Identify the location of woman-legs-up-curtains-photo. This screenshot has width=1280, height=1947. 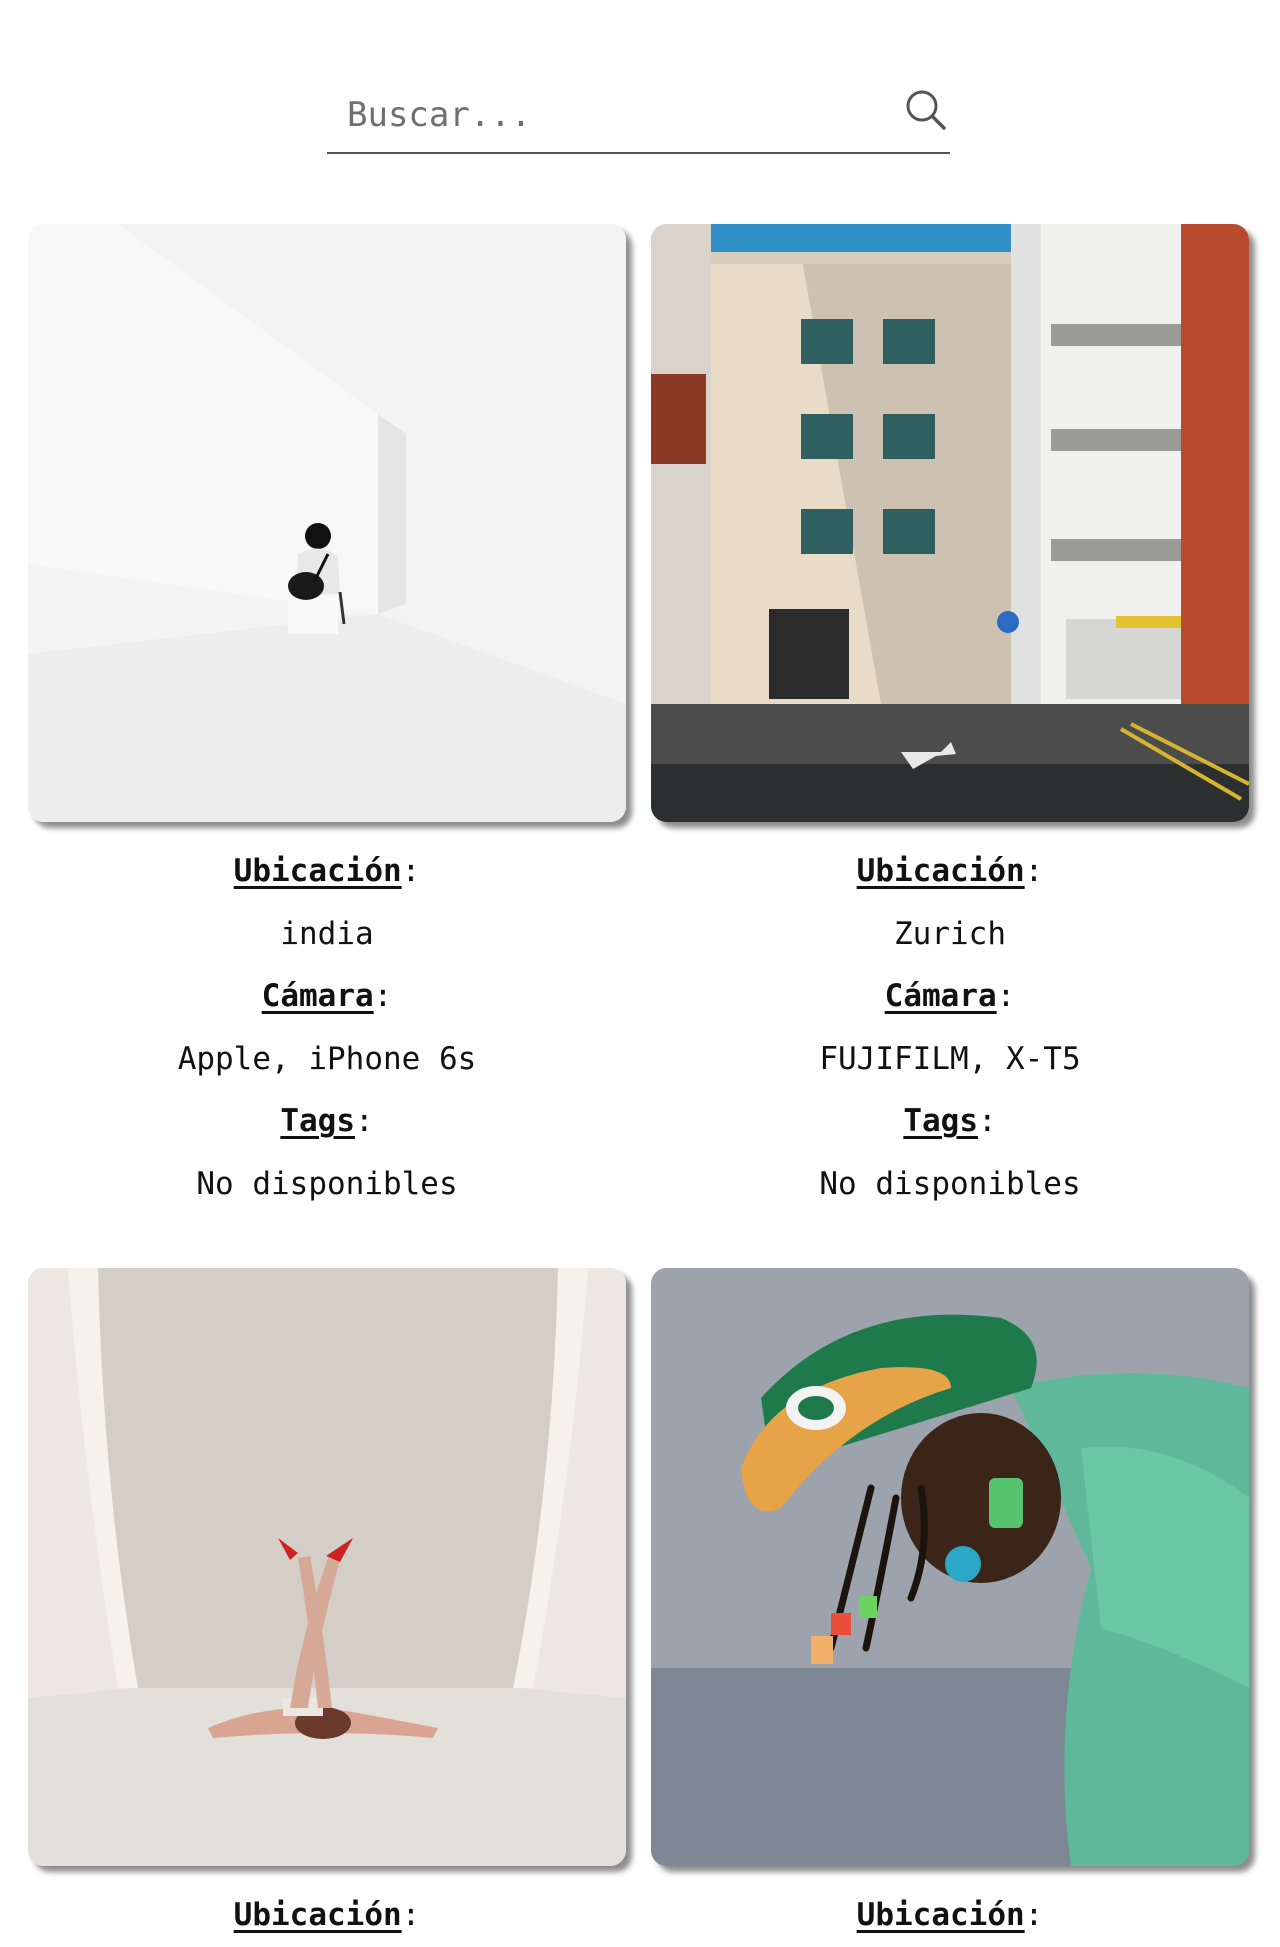
(327, 1567).